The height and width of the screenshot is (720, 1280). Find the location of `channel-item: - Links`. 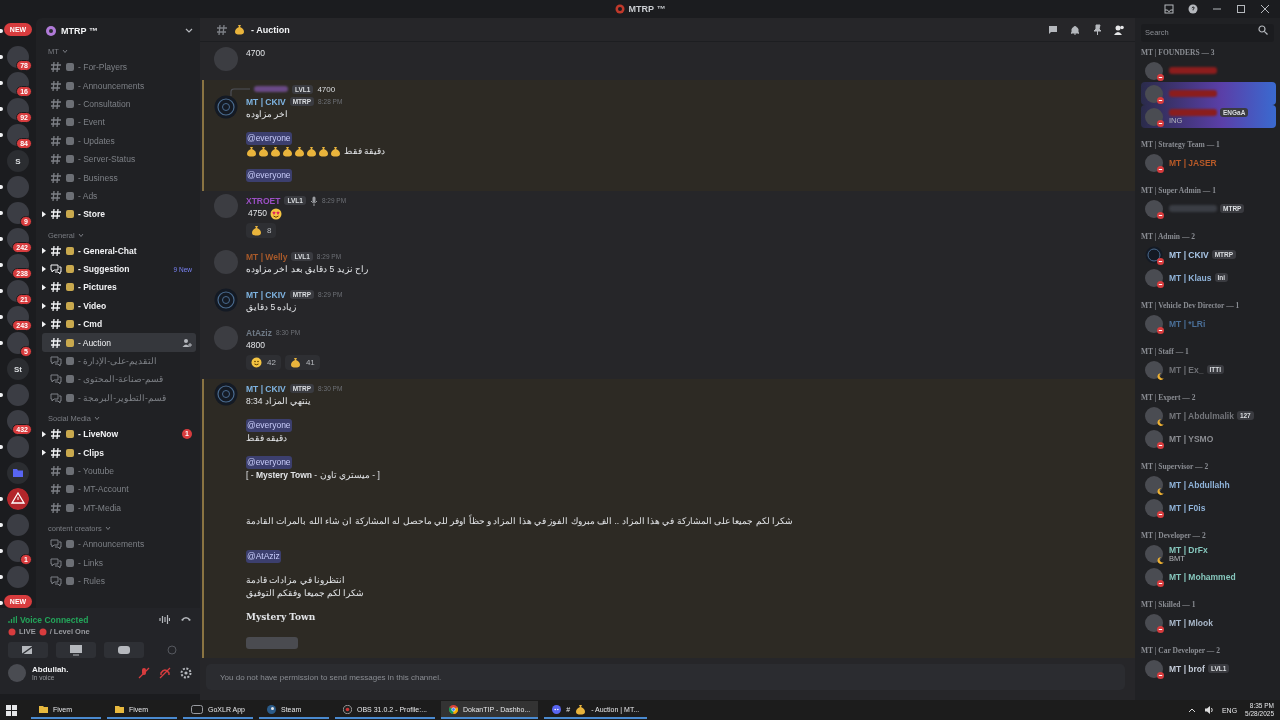

channel-item: - Links is located at coordinates (119, 562).